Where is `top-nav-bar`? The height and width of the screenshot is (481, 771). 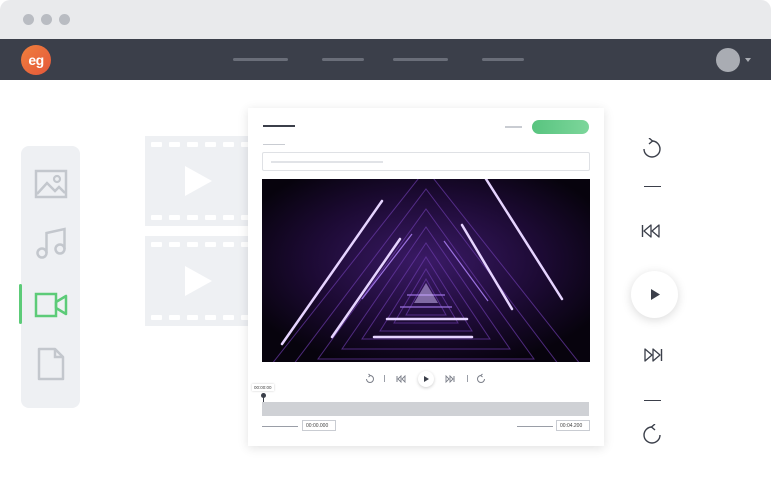
top-nav-bar is located at coordinates (385, 59).